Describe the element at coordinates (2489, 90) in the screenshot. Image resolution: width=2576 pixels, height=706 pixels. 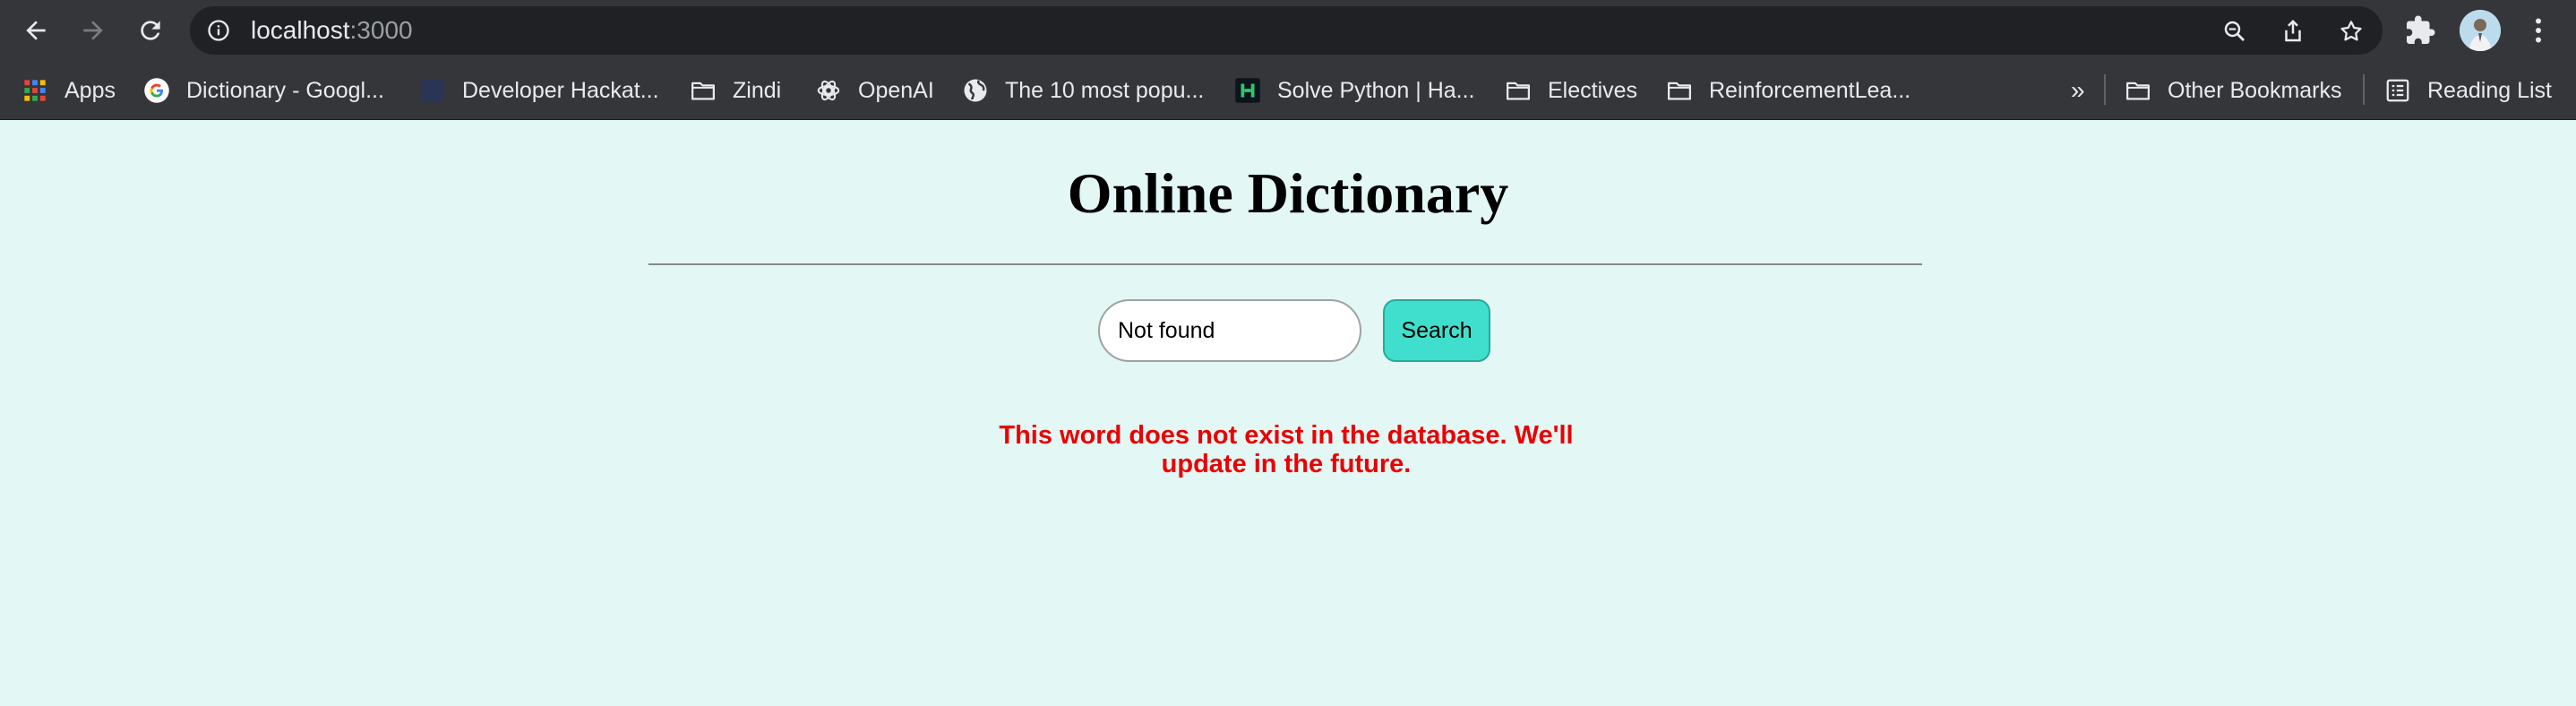
I see `bookmark-label: Reading List` at that location.